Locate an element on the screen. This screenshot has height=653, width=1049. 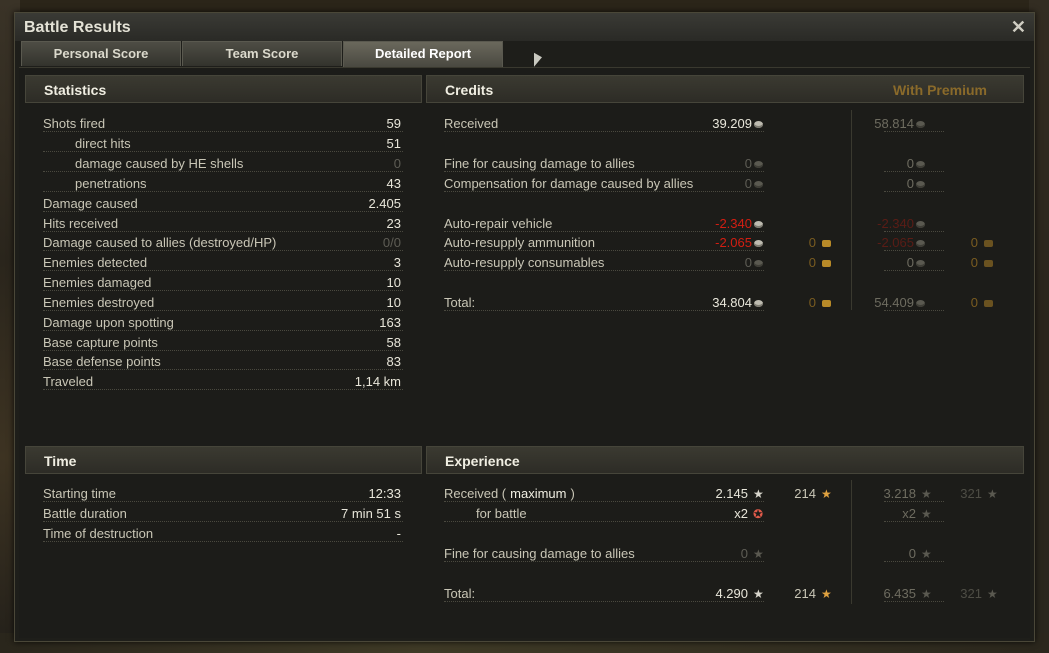
experience-title: Experience is located at coordinates (482, 461).